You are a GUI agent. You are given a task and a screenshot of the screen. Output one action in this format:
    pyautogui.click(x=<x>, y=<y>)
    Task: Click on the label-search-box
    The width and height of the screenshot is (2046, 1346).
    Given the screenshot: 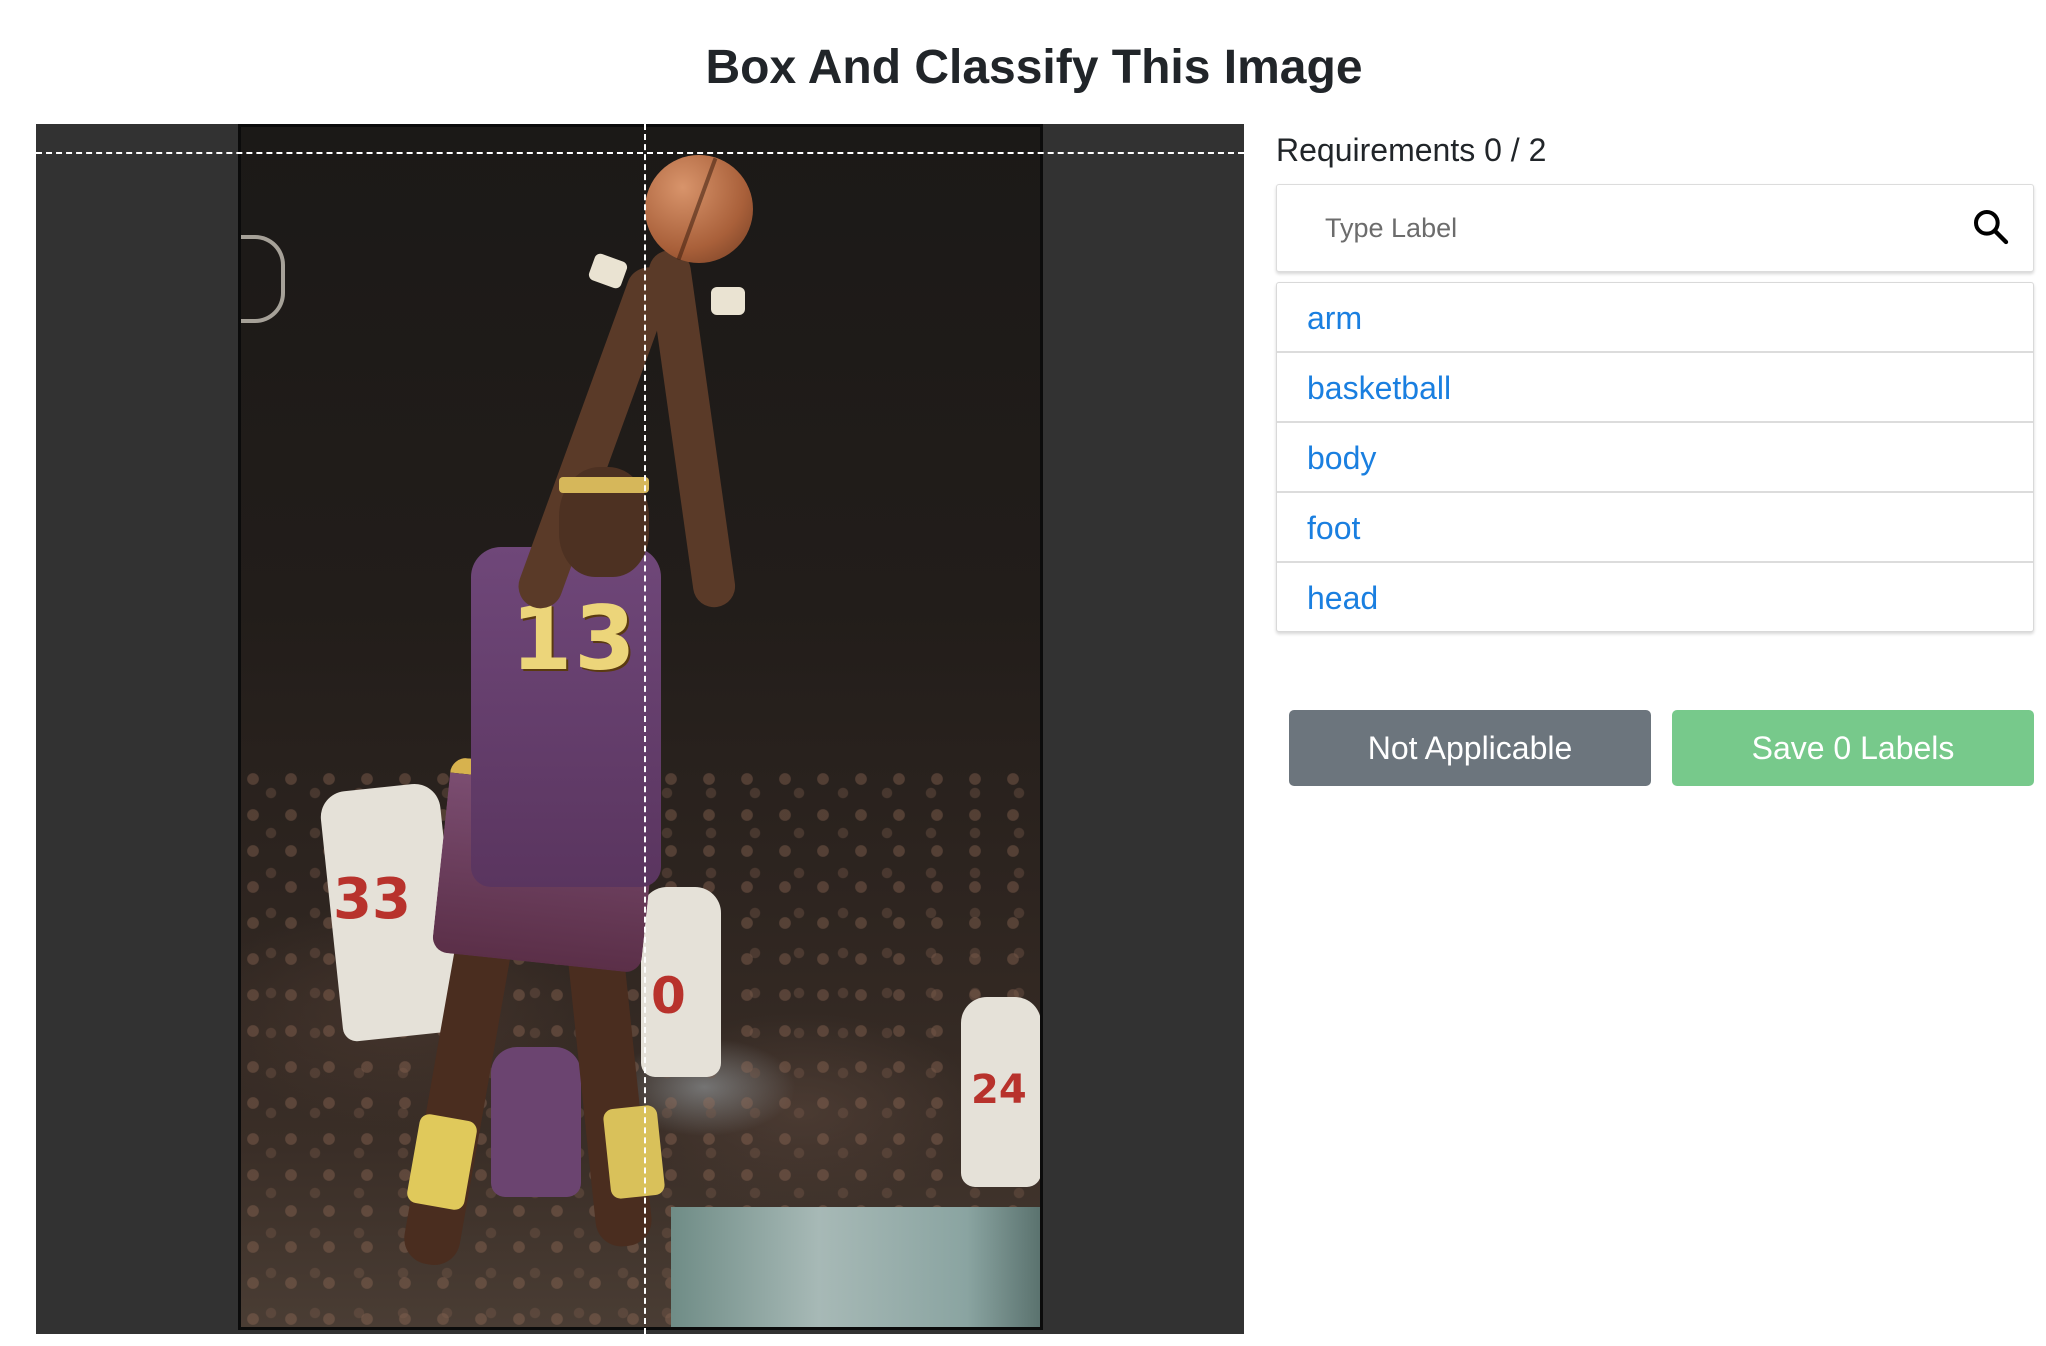 What is the action you would take?
    pyautogui.click(x=1655, y=228)
    